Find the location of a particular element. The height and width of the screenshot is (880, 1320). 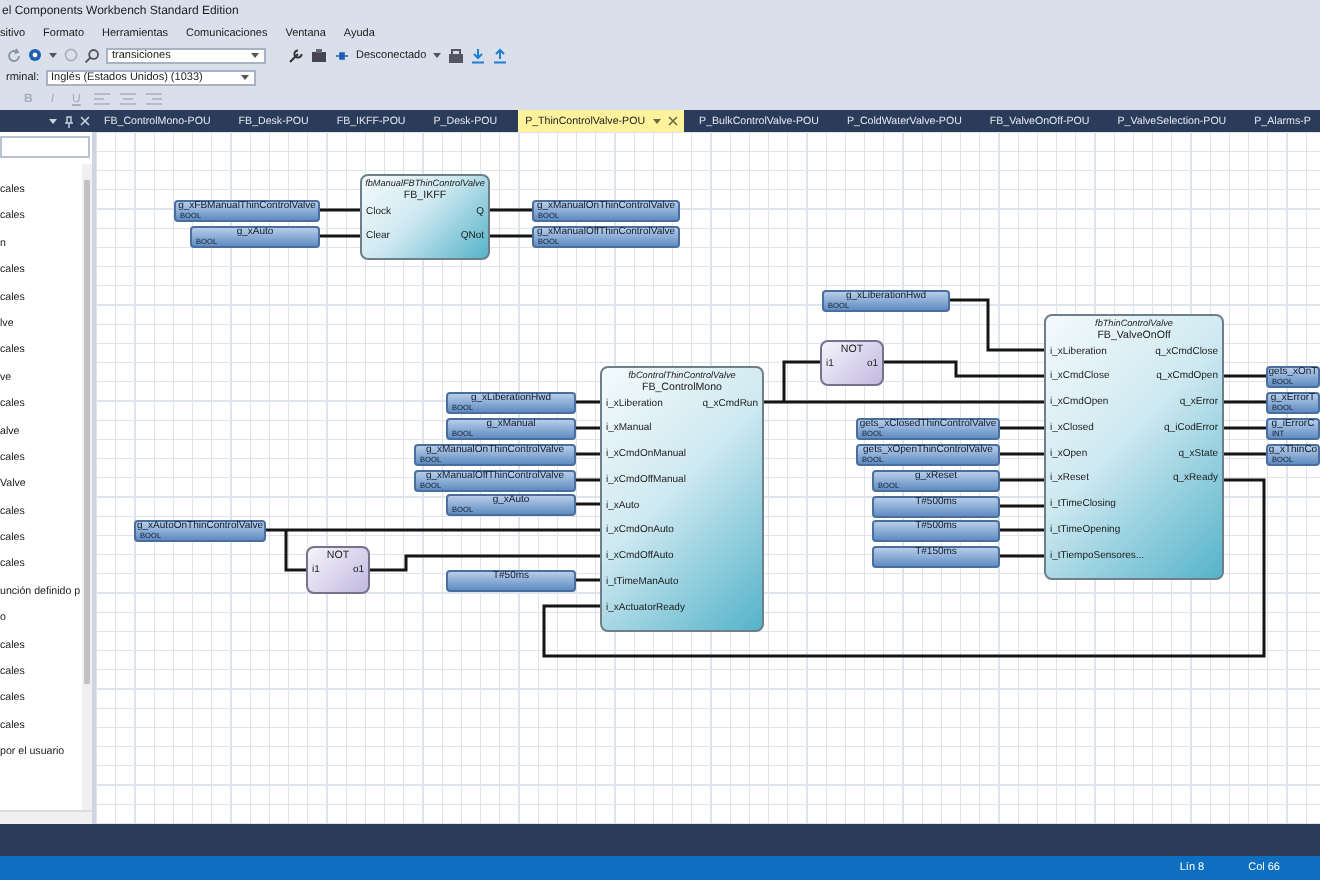

search-icon is located at coordinates (92, 55).